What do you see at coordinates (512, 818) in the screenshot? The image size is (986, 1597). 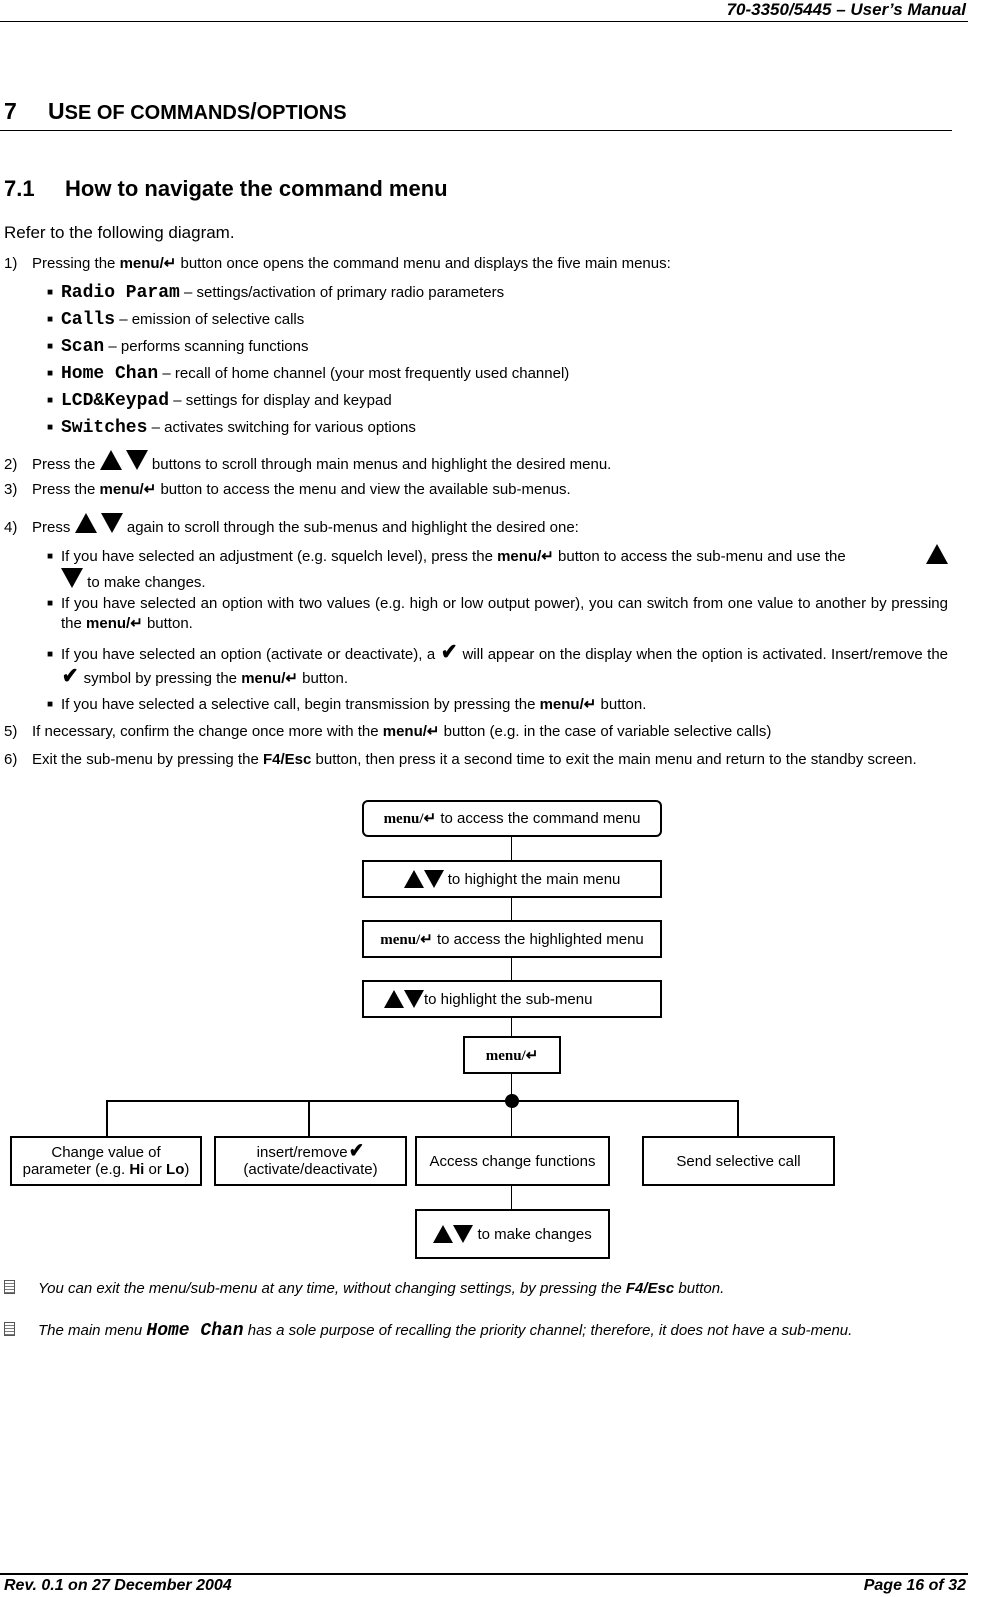 I see `diagram-box-access-command-menu: menu/↵ to access the command menu` at bounding box center [512, 818].